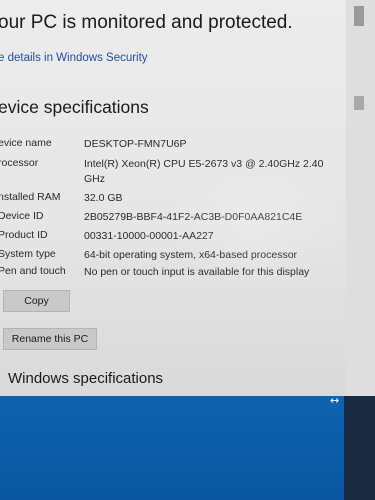 This screenshot has height=500, width=375. Describe the element at coordinates (193, 217) in the screenshot. I see `spec-value: 2B05279B-BBF4-41F2-AC3B-D0F0AA821C4E` at that location.